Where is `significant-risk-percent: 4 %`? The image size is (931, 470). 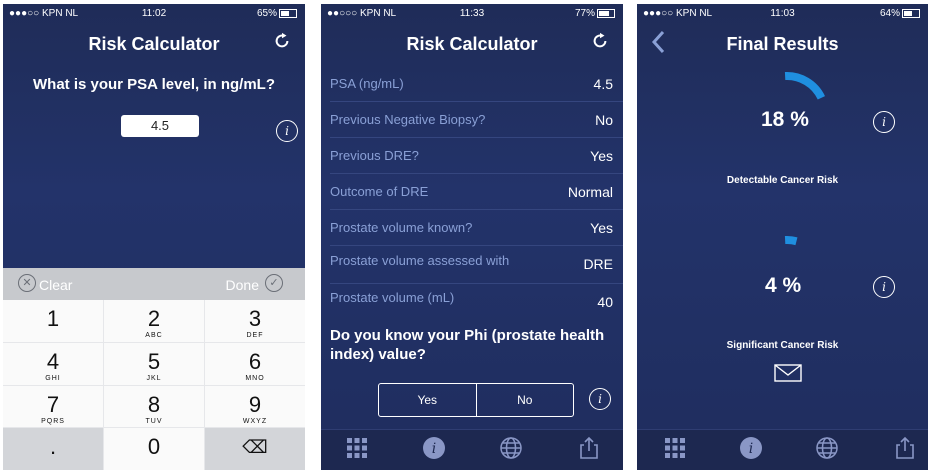 significant-risk-percent: 4 % is located at coordinates (783, 285).